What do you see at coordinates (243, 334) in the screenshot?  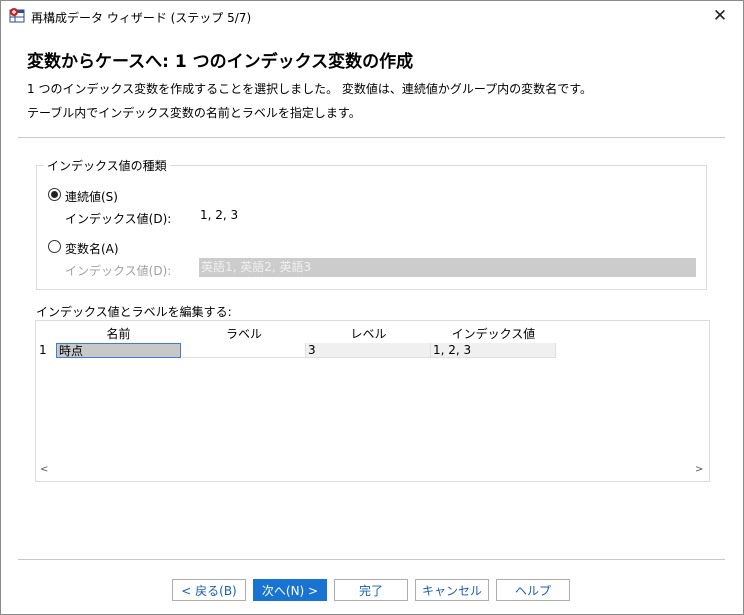 I see `column-header-label: ラベル` at bounding box center [243, 334].